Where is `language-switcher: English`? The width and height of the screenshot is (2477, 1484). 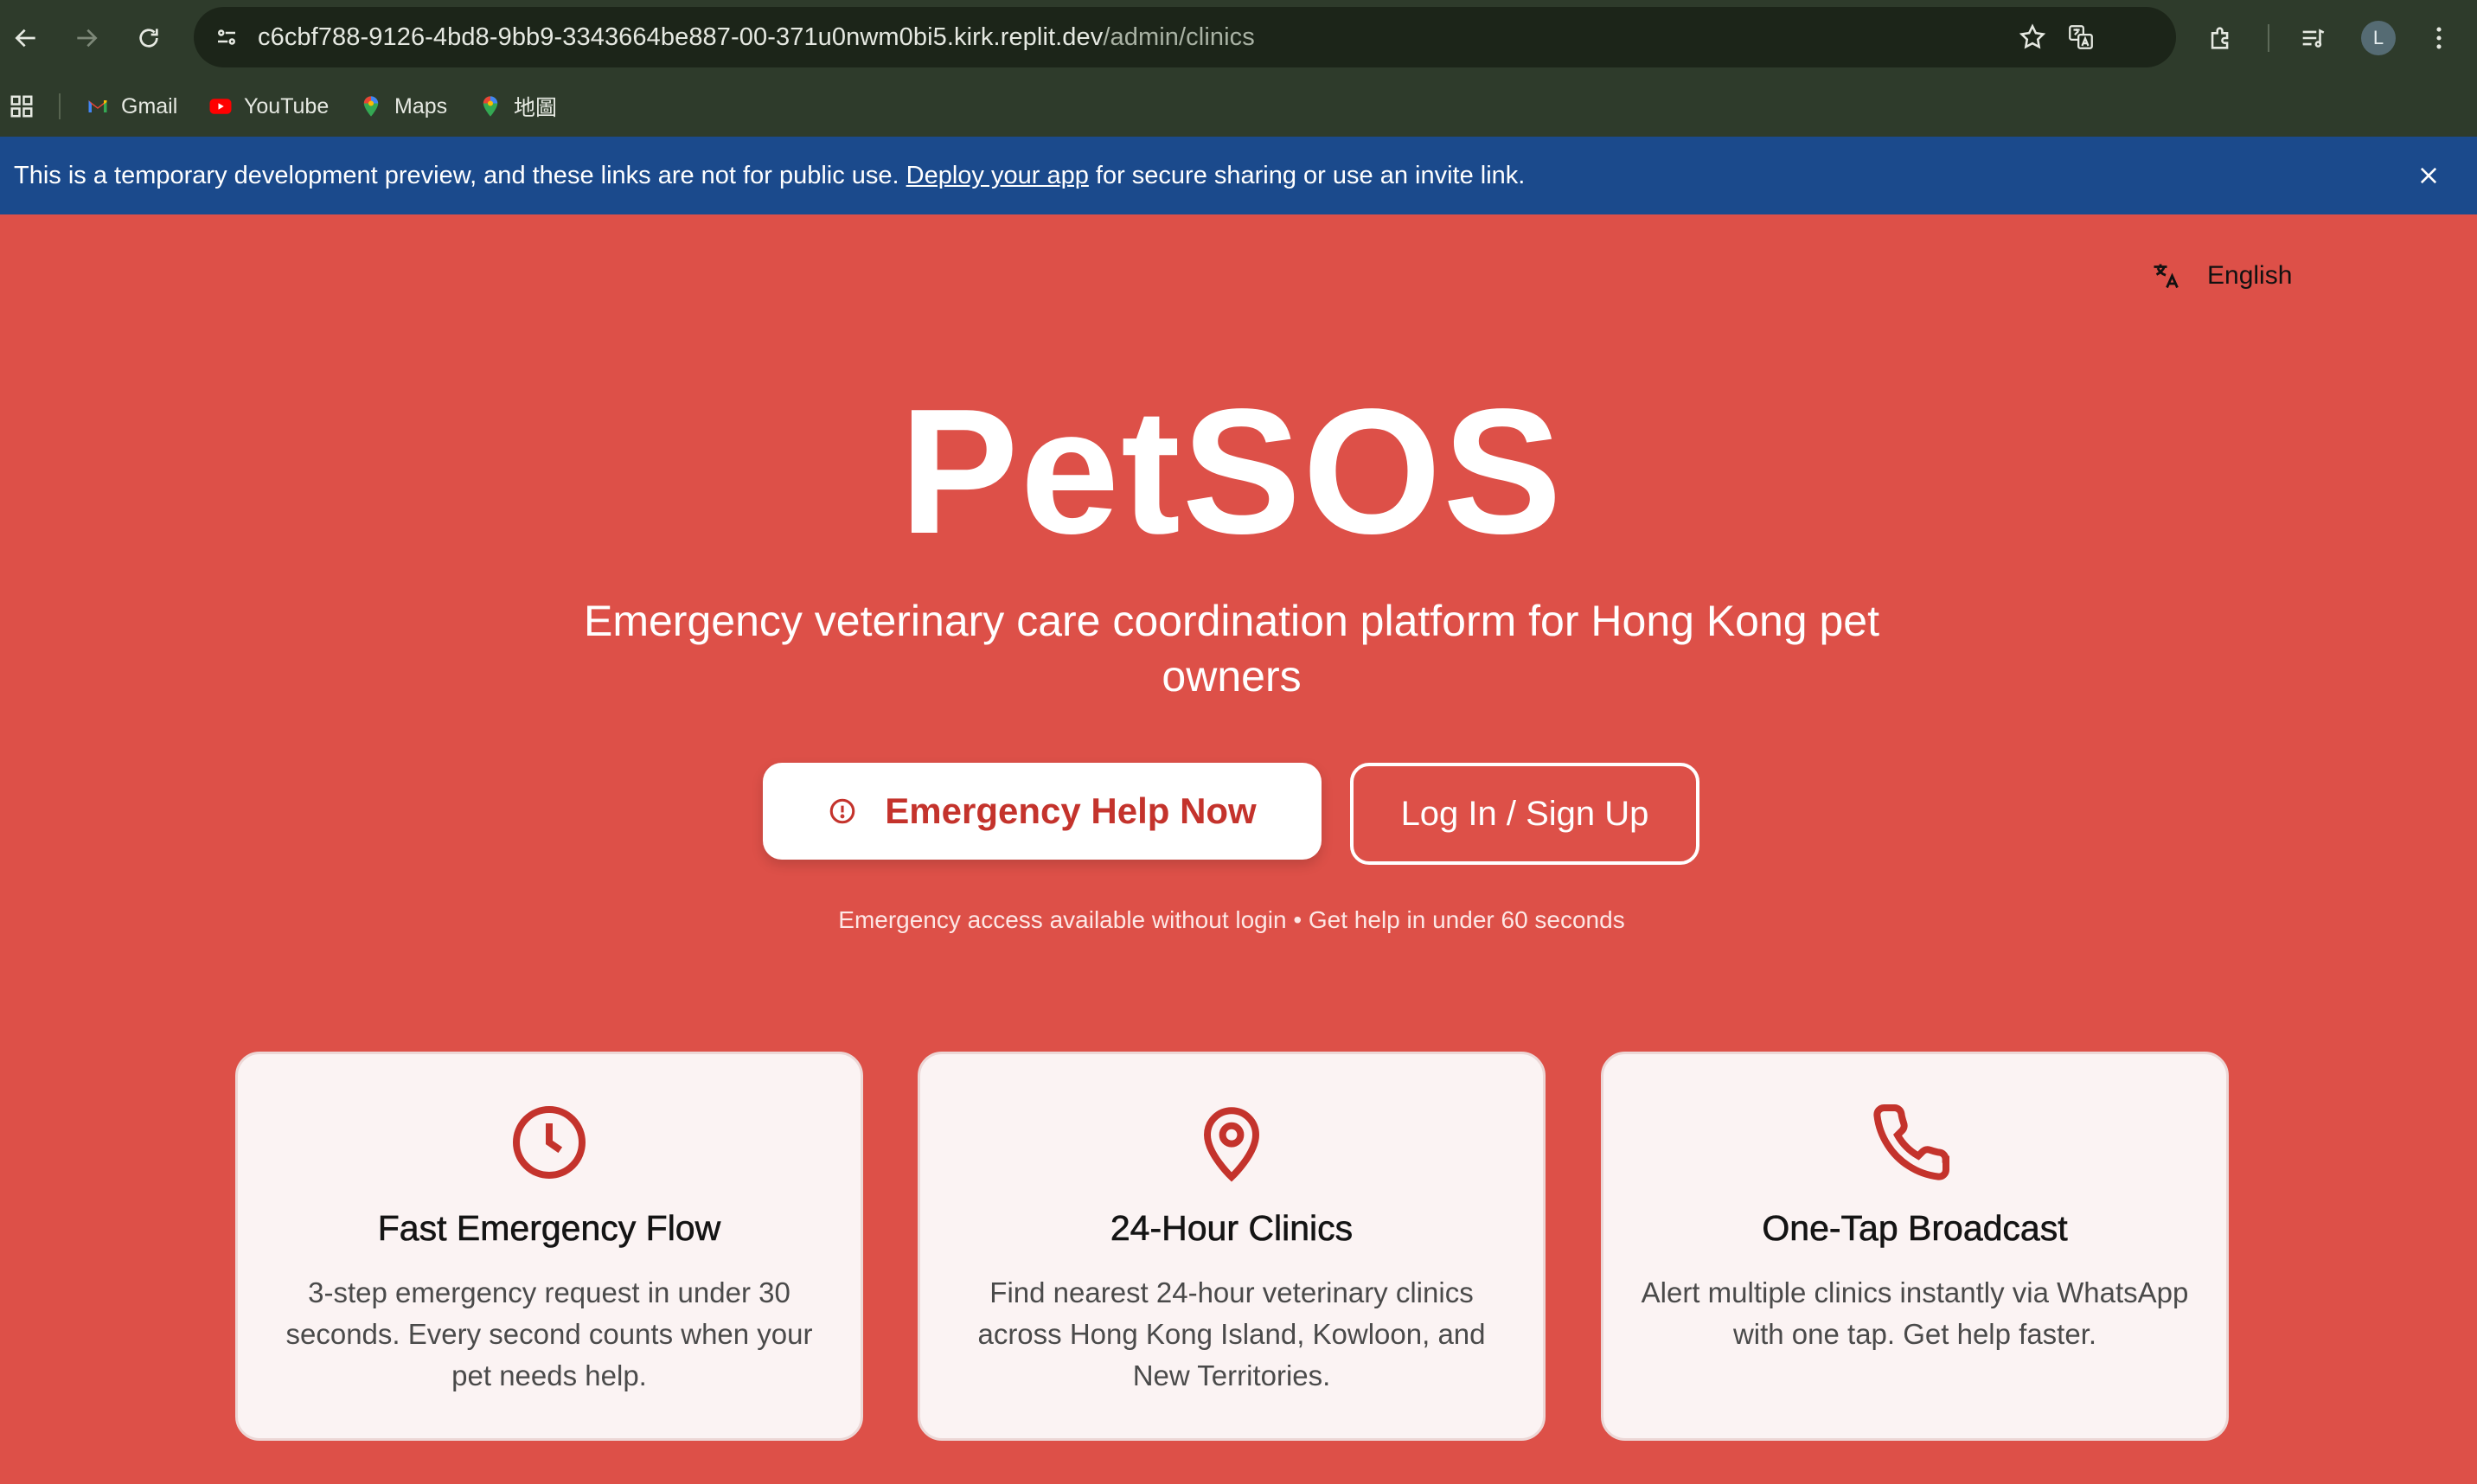
language-switcher: English is located at coordinates (2221, 275).